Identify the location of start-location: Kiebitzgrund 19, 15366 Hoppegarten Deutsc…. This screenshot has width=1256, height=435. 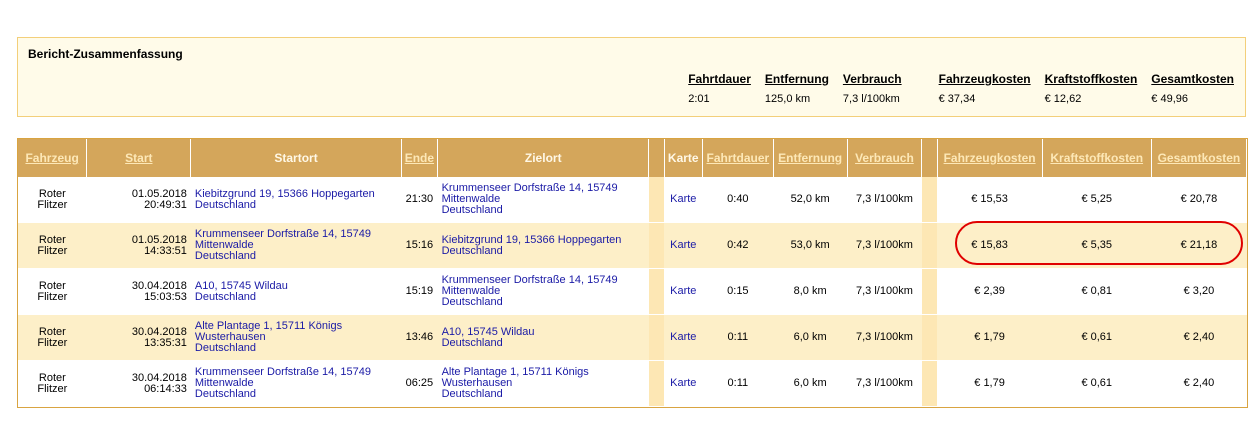
(296, 200).